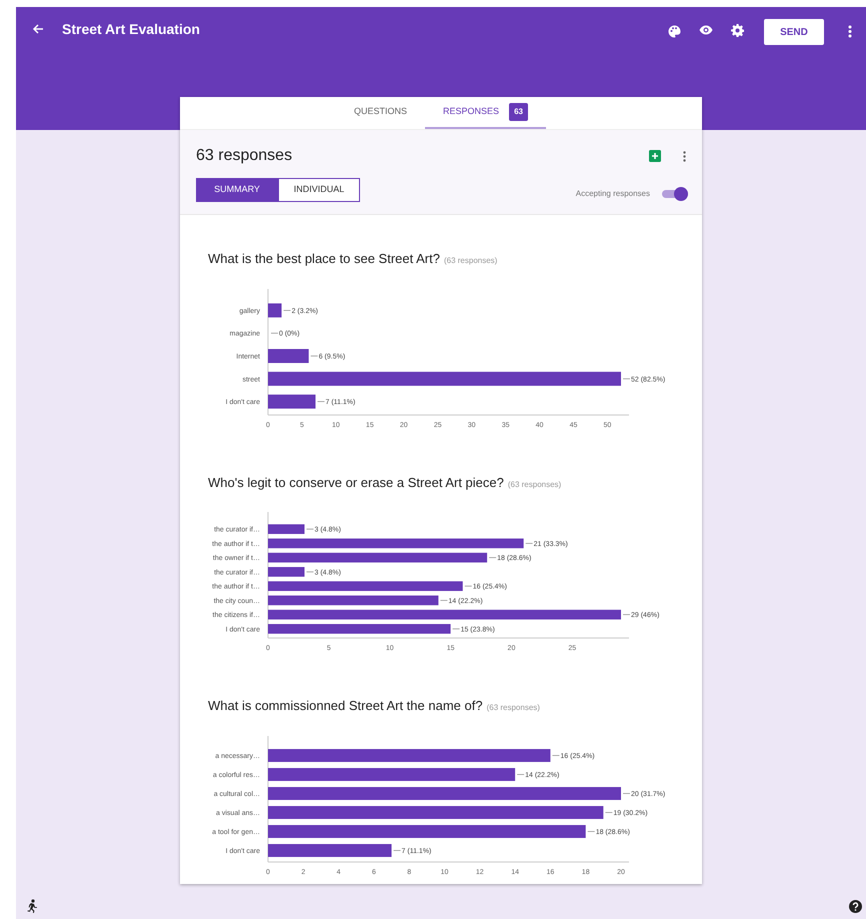 This screenshot has height=919, width=866. Describe the element at coordinates (244, 156) in the screenshot. I see `responses-heading: 63 responses` at that location.